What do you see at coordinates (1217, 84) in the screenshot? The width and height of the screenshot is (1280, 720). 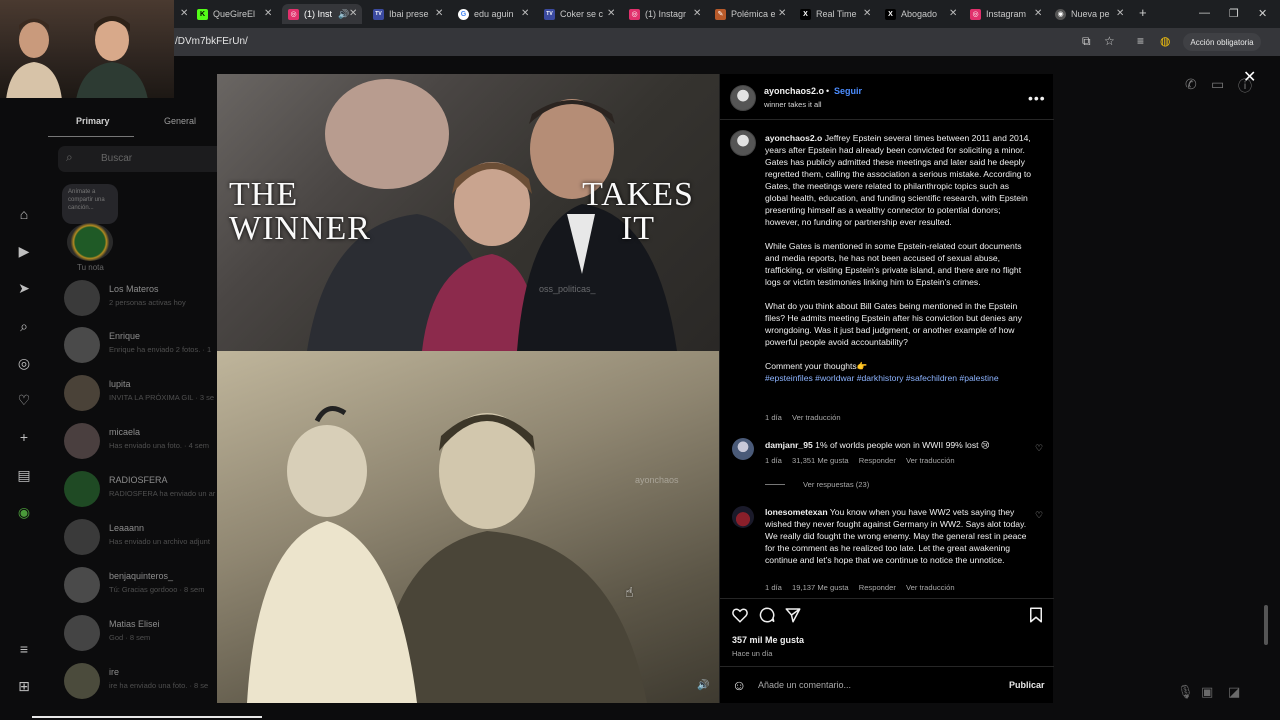 I see `video-call-icon: ▭` at bounding box center [1217, 84].